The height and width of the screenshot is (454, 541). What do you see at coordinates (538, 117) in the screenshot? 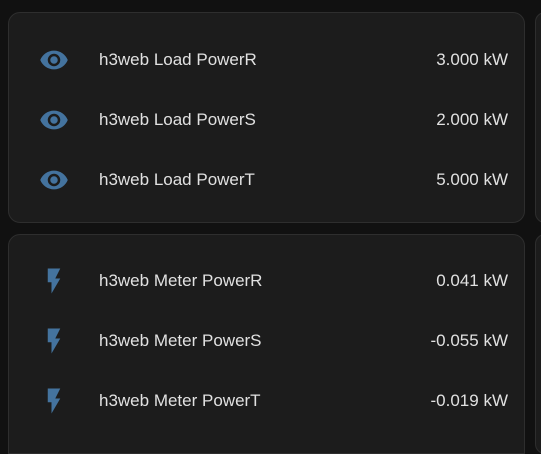
I see `adjacent-card-top` at bounding box center [538, 117].